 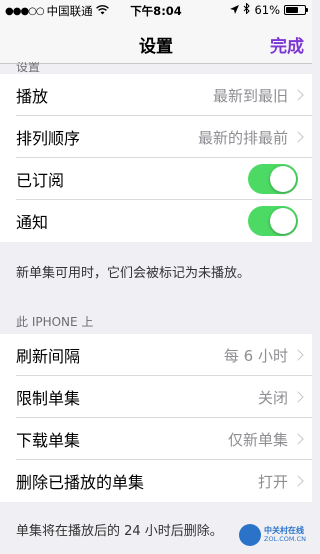 I want to click on status-right: 61%, so click(x=269, y=9).